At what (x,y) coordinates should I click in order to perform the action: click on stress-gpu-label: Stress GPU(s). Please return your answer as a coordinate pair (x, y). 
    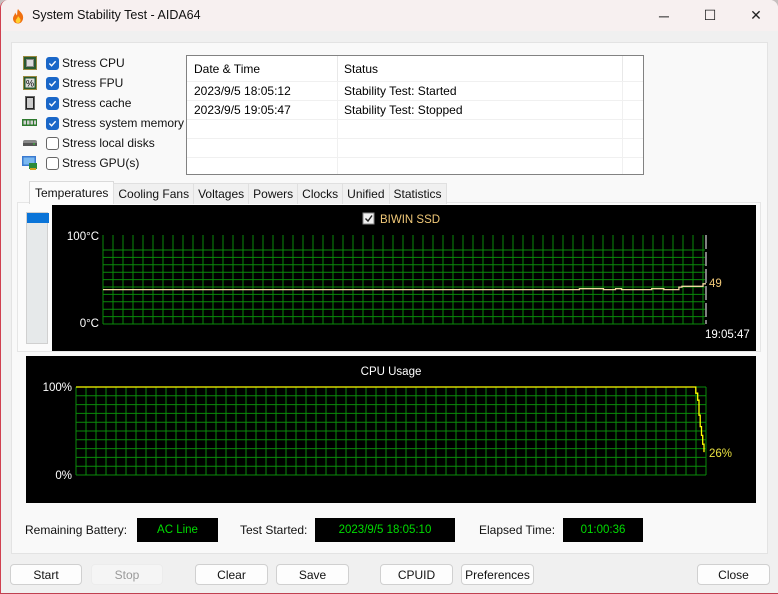
    Looking at the image, I should click on (101, 163).